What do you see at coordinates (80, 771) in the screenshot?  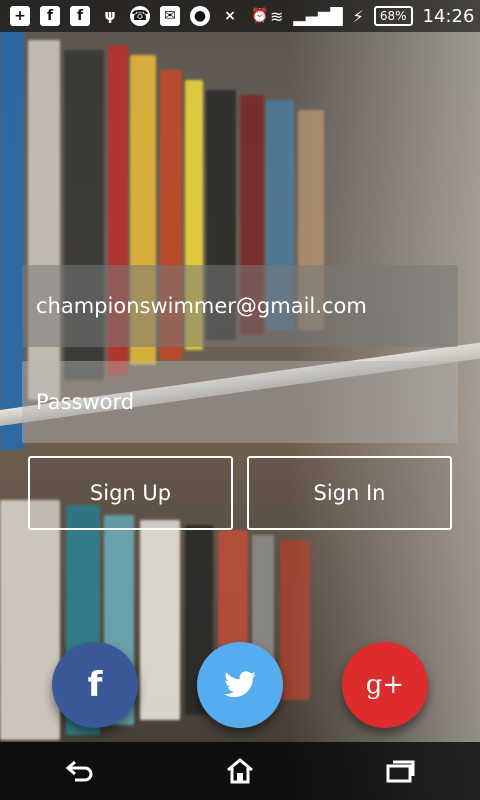 I see `back-icon` at bounding box center [80, 771].